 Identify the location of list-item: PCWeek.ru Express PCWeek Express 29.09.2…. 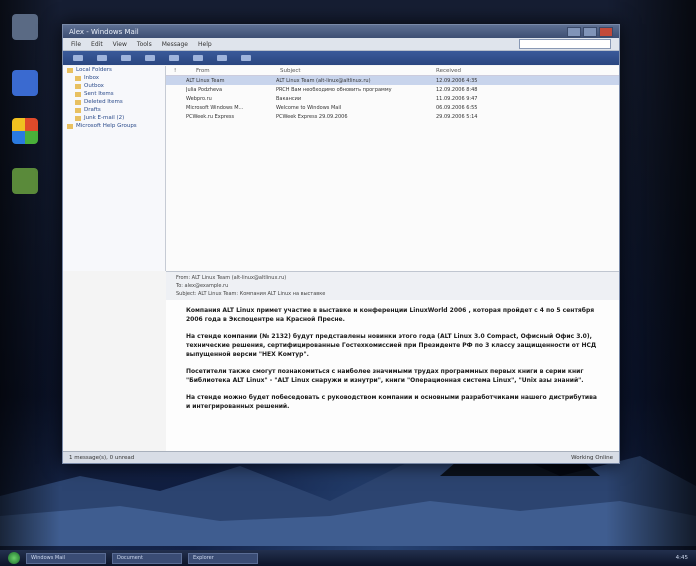
(392, 116).